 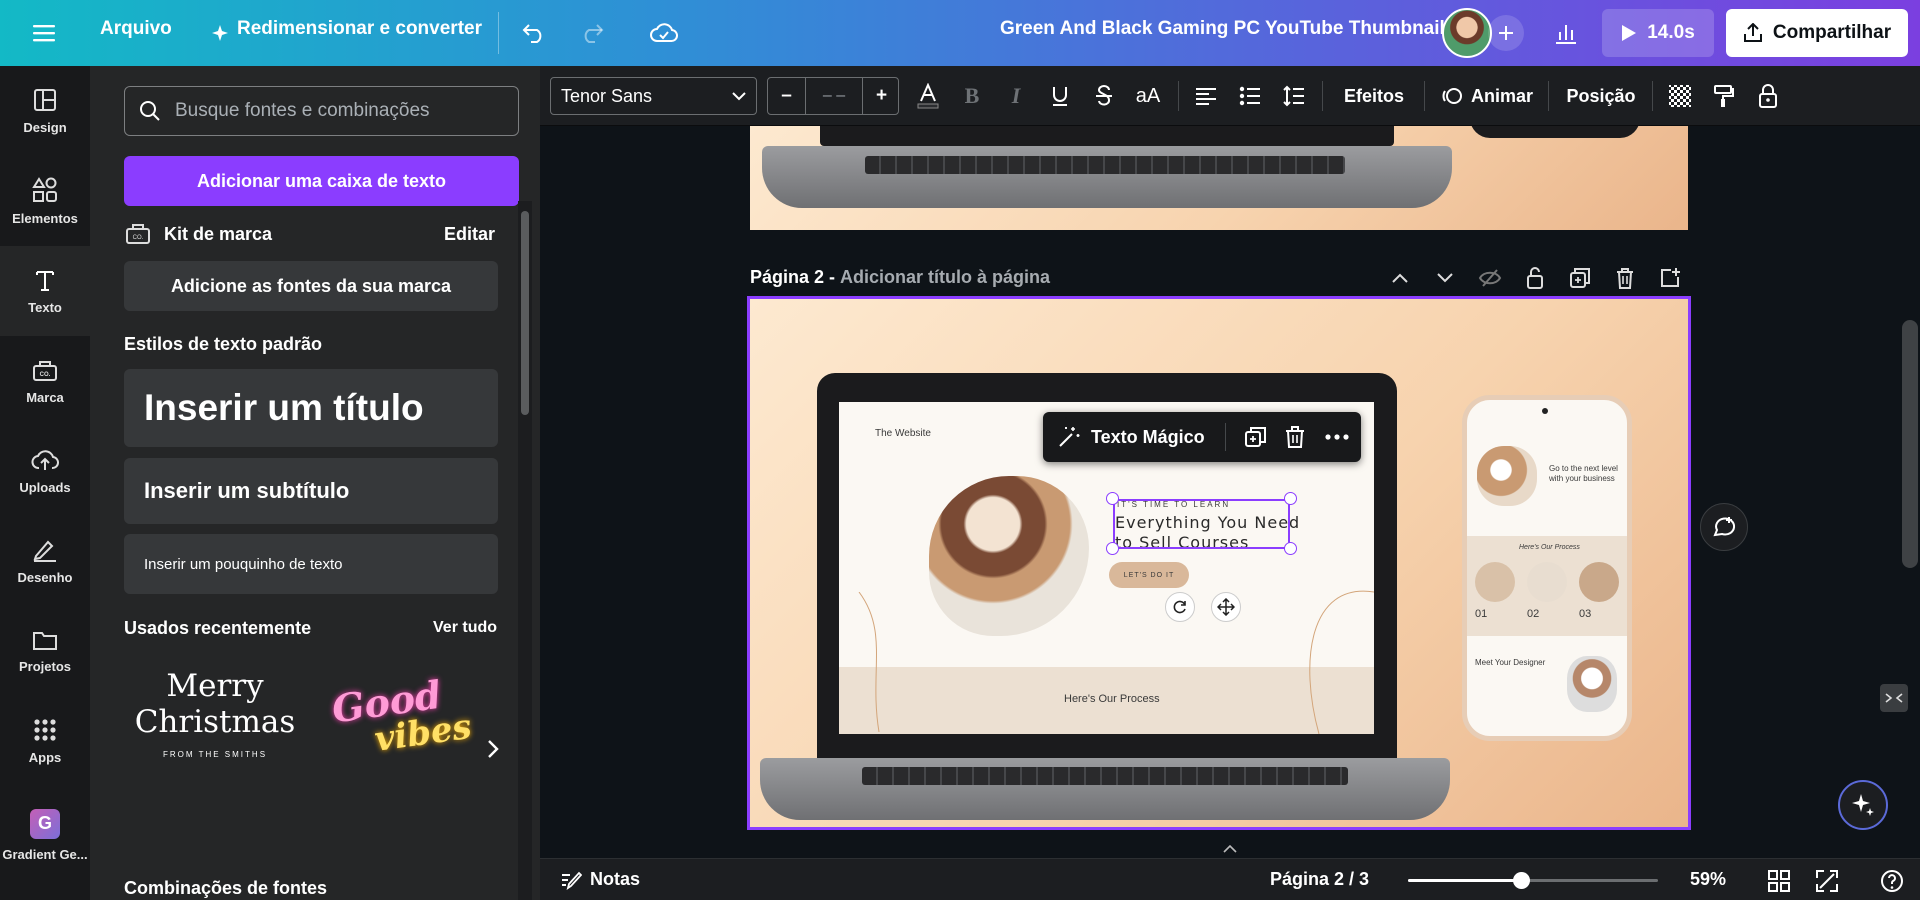 I want to click on more-options-icon, so click(x=1337, y=437).